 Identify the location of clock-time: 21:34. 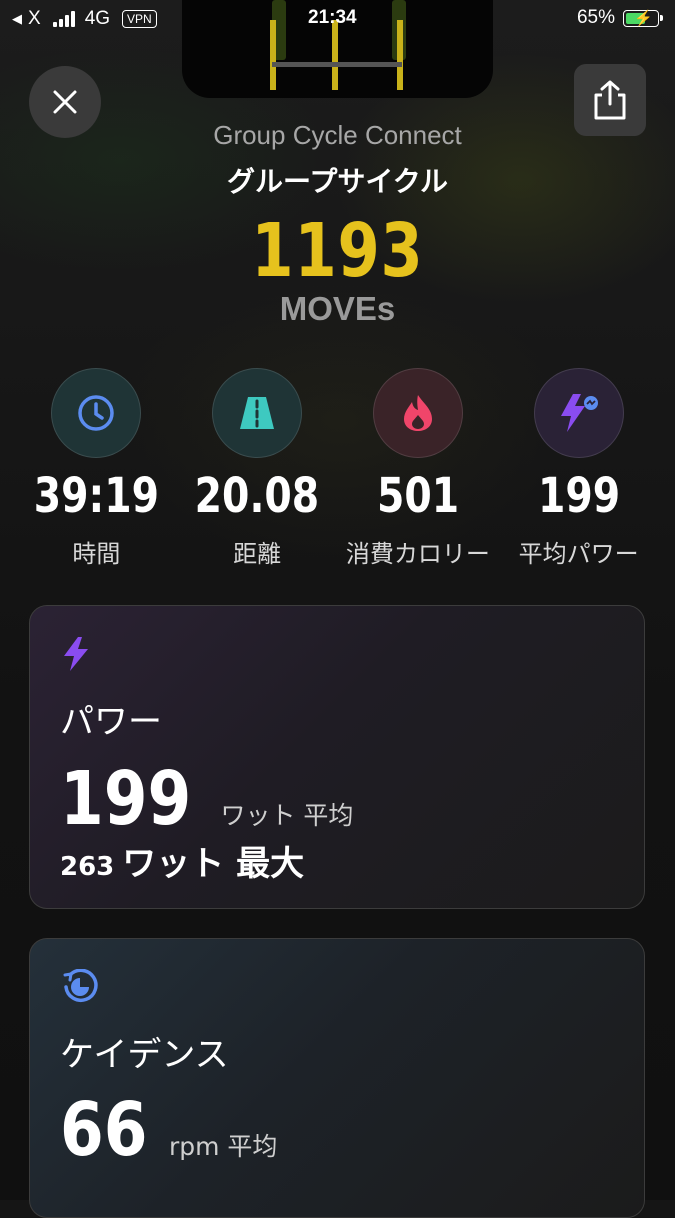
(332, 17).